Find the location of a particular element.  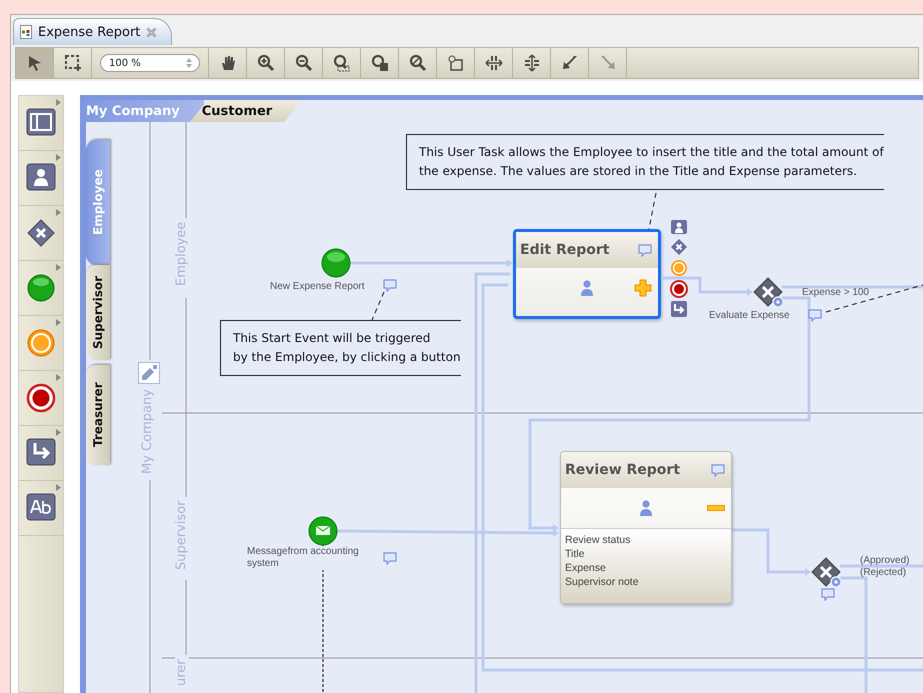

flow-arrow-icon is located at coordinates (679, 309).